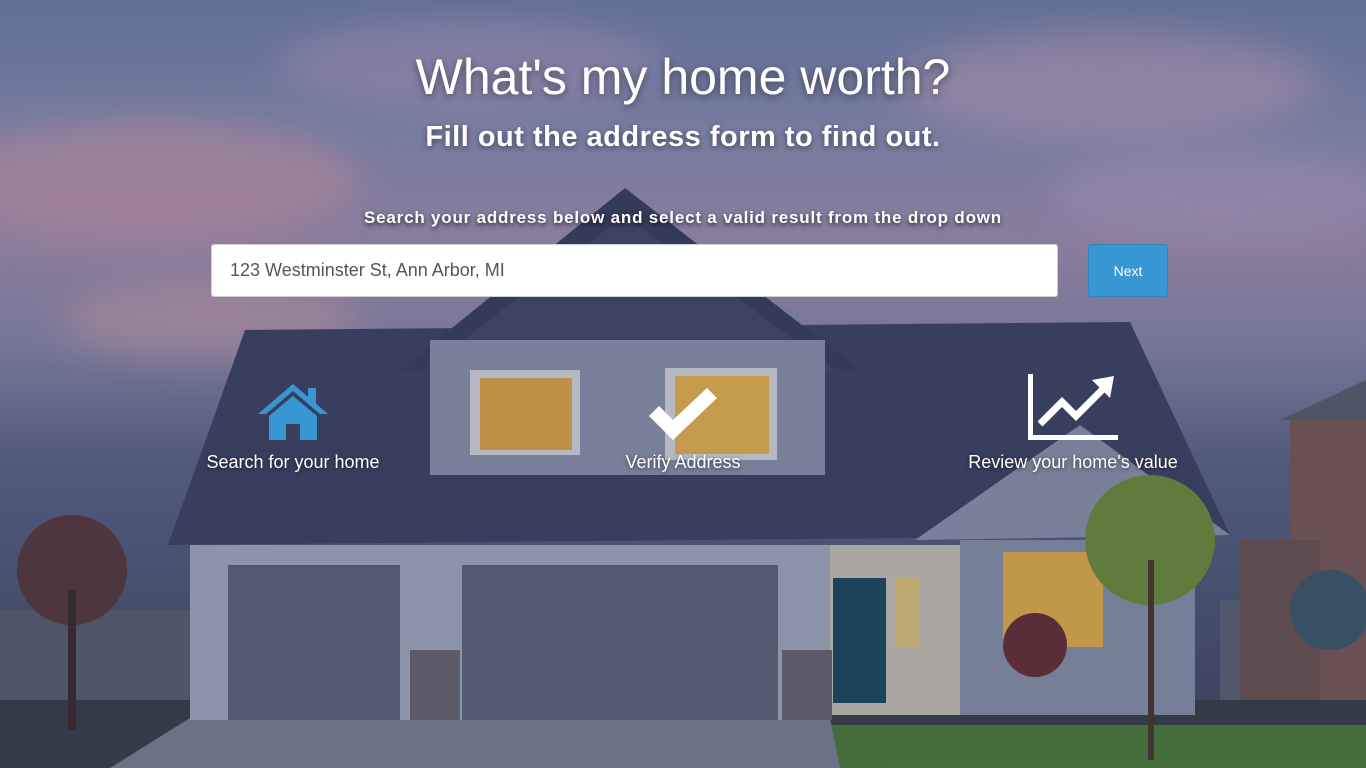 The height and width of the screenshot is (768, 1366). Describe the element at coordinates (293, 462) in the screenshot. I see `step-label: Search for your home` at that location.